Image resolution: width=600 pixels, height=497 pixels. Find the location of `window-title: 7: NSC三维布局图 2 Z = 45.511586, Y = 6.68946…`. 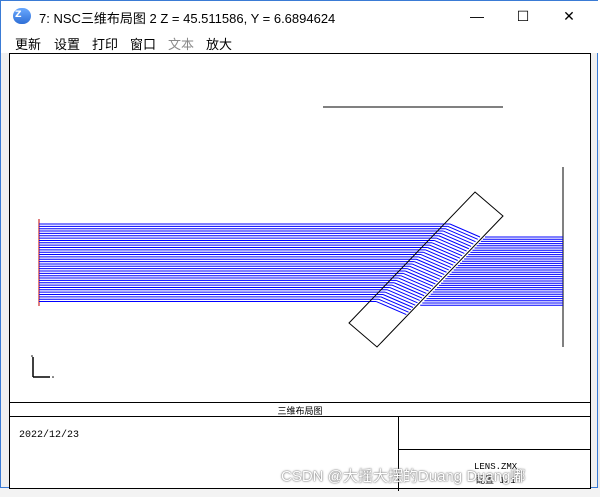

window-title: 7: NSC三维布局图 2 Z = 45.511586, Y = 6.68946… is located at coordinates (187, 18).